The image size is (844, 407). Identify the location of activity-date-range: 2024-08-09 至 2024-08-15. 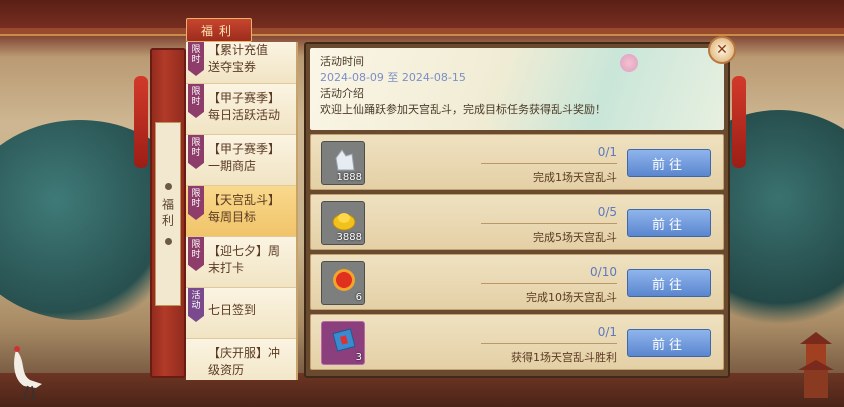
(393, 77).